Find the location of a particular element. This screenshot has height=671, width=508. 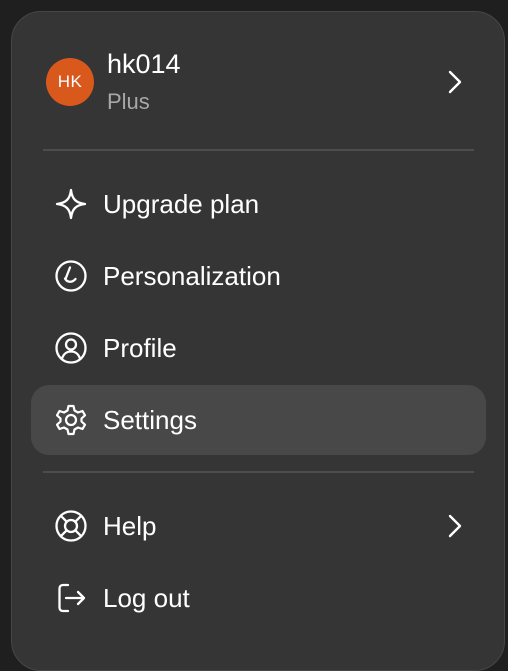

menu-item-label: Profile is located at coordinates (140, 348).